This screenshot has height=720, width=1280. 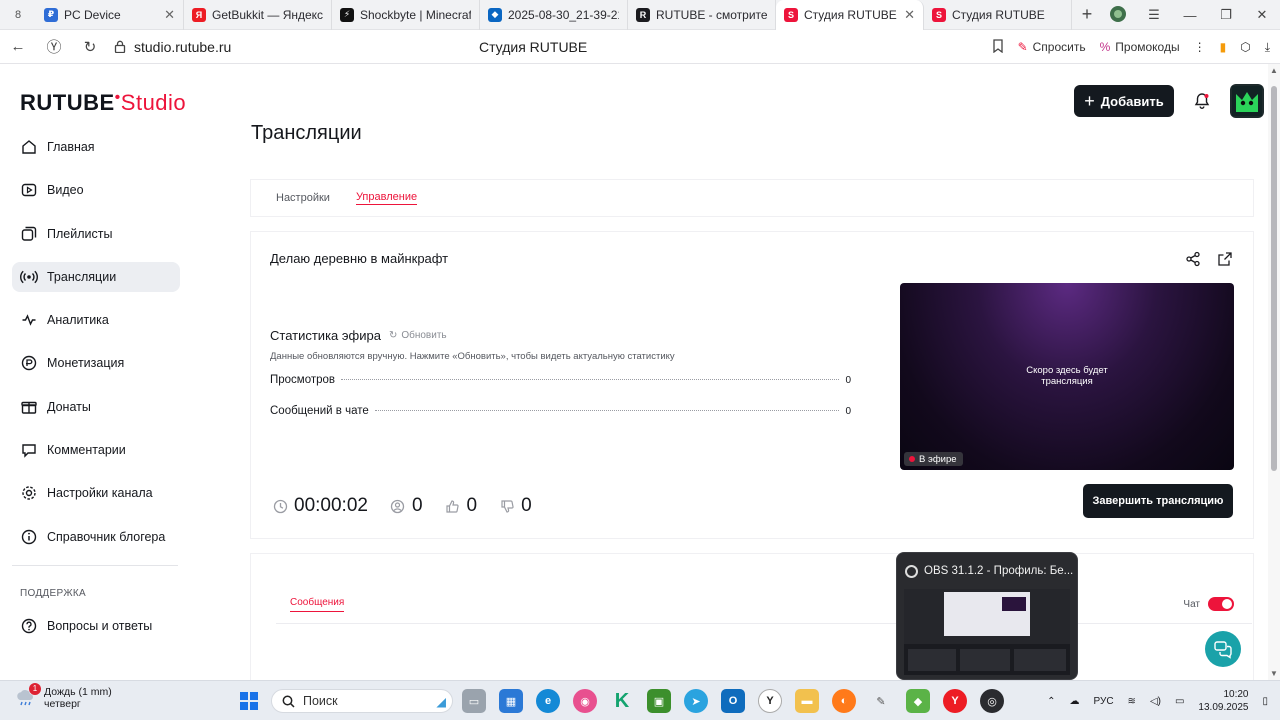 What do you see at coordinates (69, 406) in the screenshot?
I see `sidebar-item-label: Донаты` at bounding box center [69, 406].